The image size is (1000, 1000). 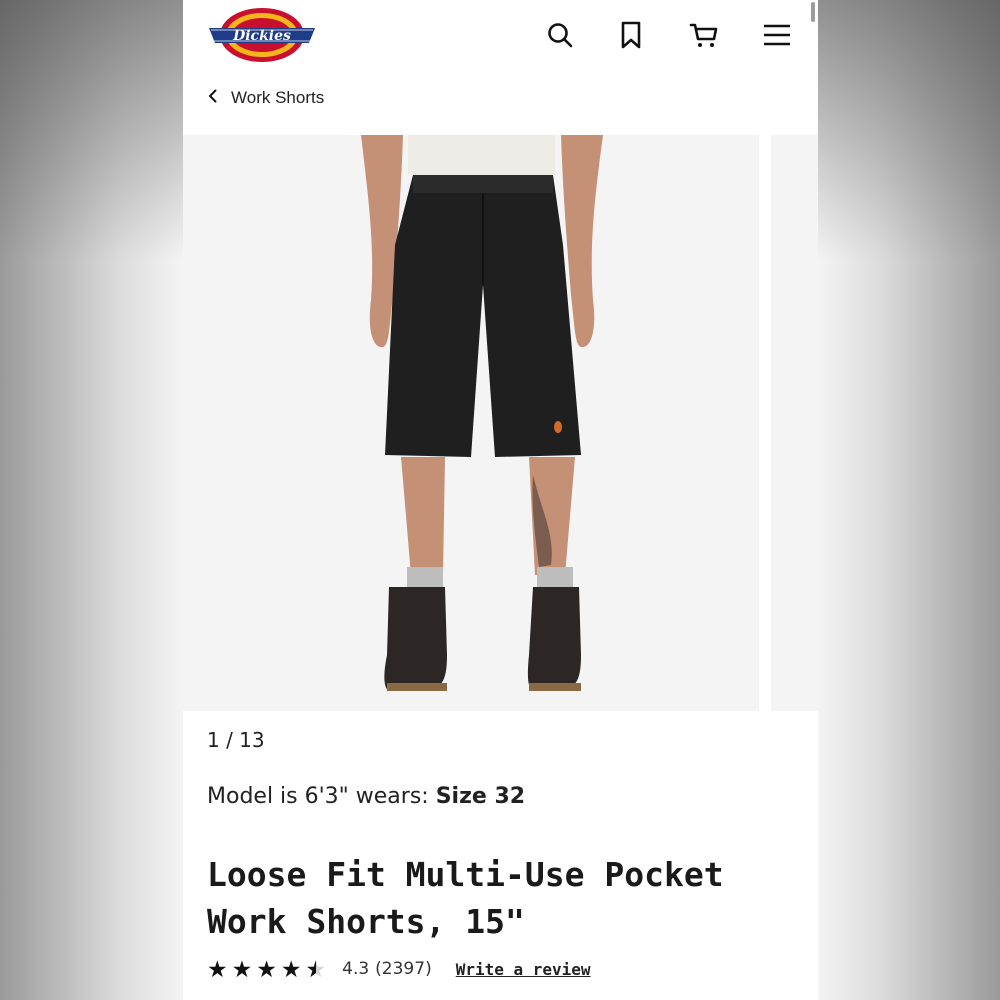 What do you see at coordinates (366, 921) in the screenshot?
I see `product-title-line2: Work Shorts, 15"` at bounding box center [366, 921].